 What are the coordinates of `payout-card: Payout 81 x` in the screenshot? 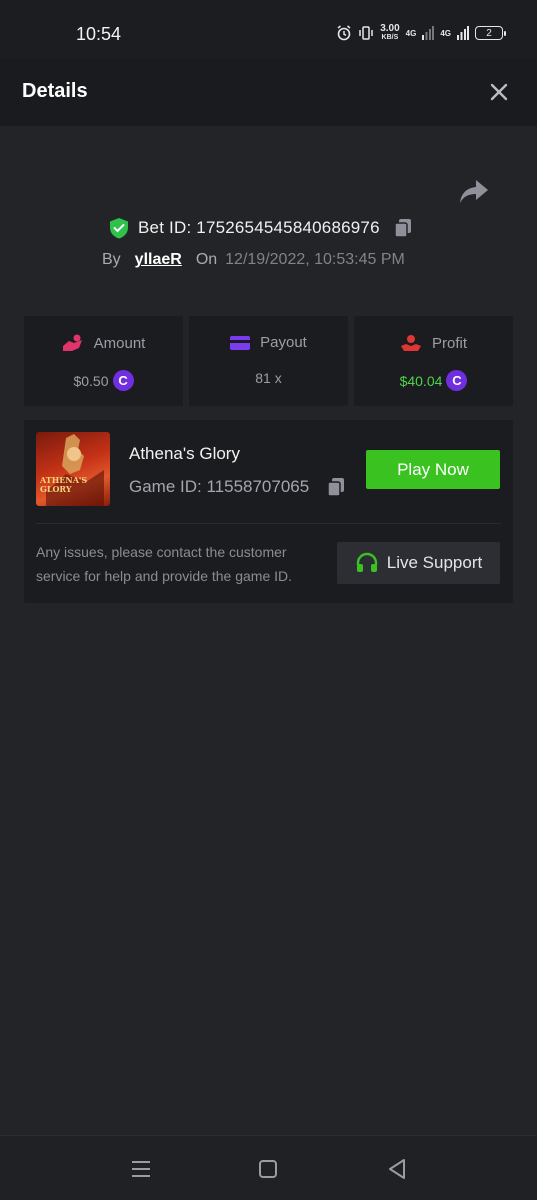 It's located at (268, 361).